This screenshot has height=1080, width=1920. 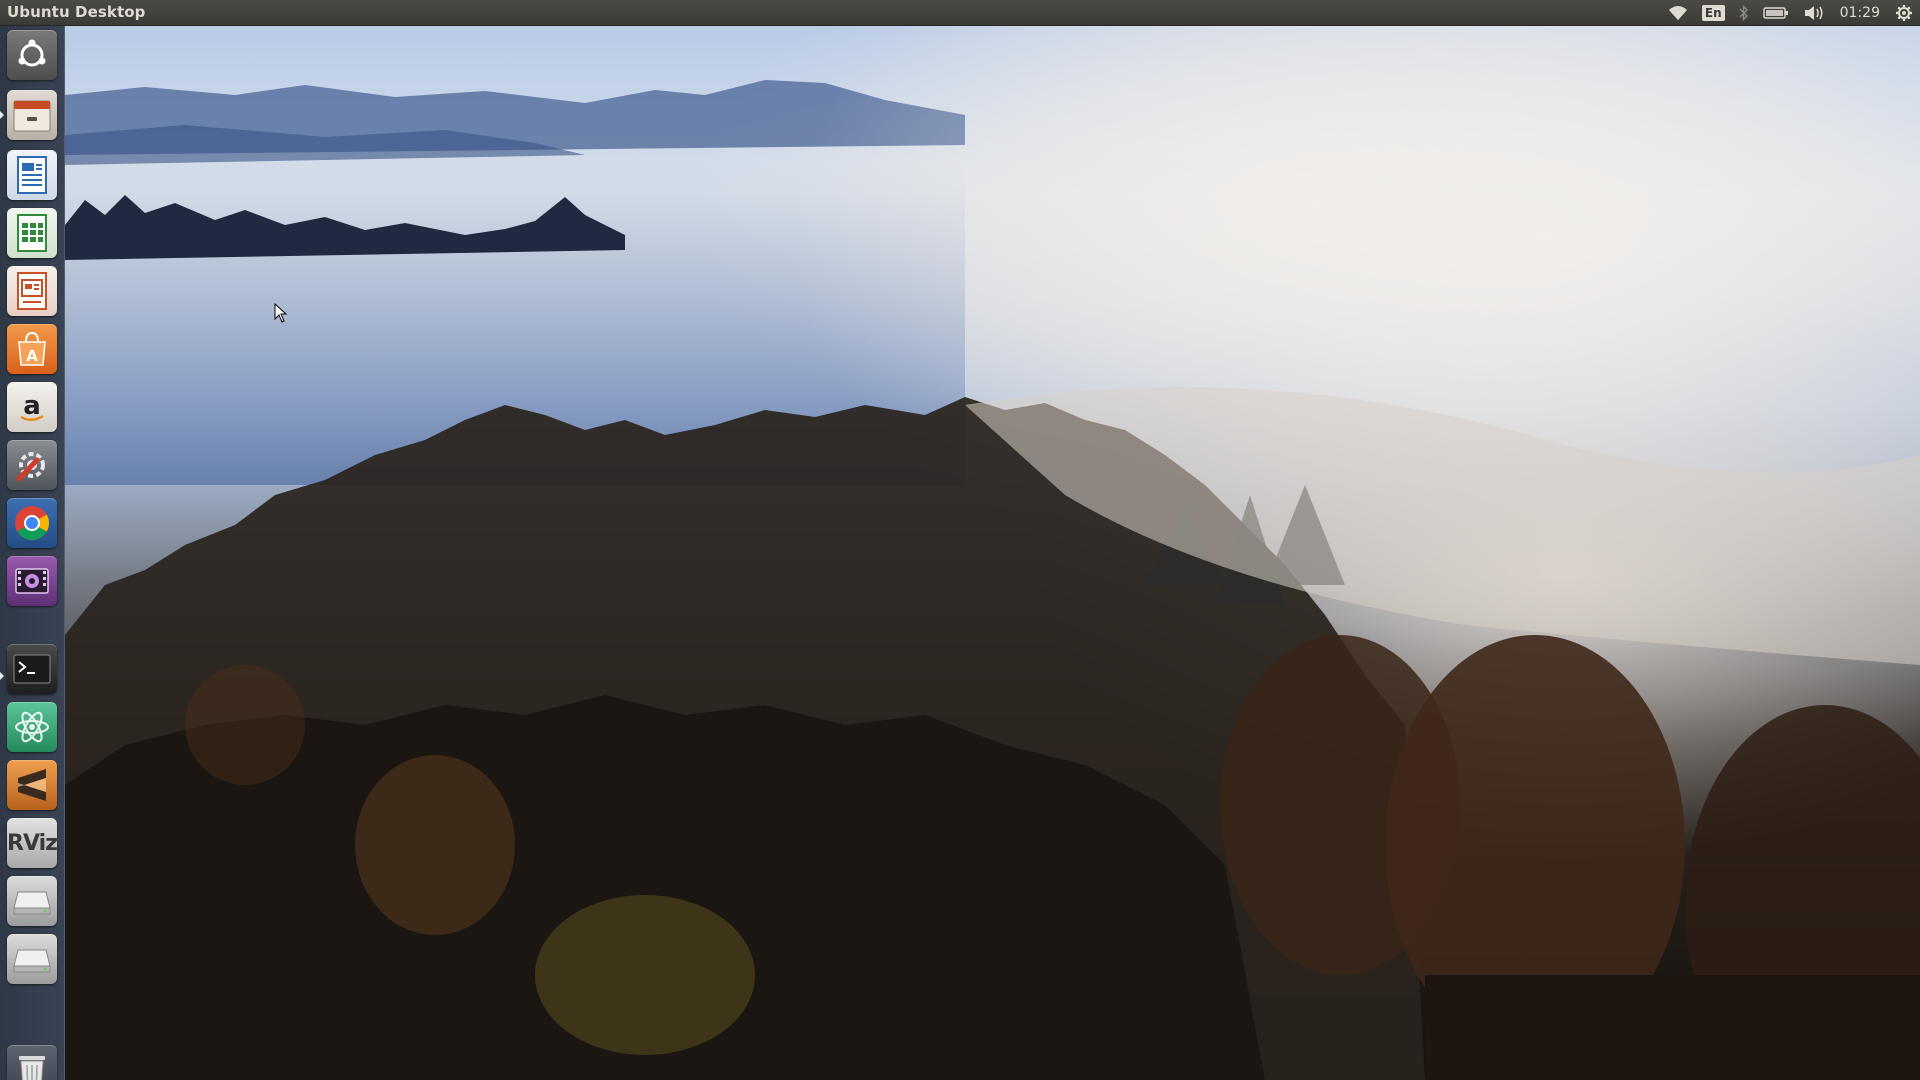 I want to click on film-camera-icon, so click(x=32, y=581).